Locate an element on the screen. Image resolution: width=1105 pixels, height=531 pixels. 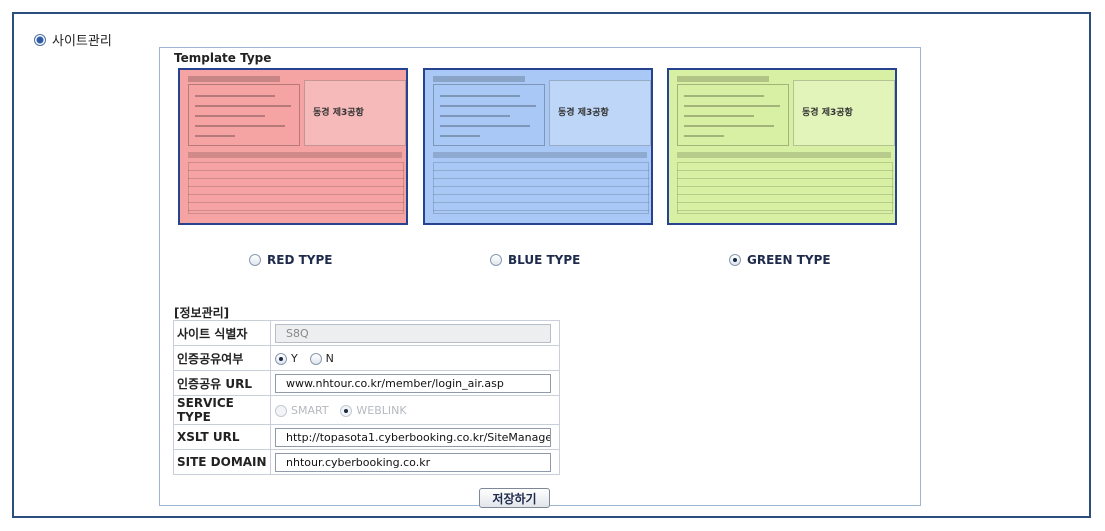
red-template-thumbnail: 동경 제3공항 is located at coordinates (293, 146).